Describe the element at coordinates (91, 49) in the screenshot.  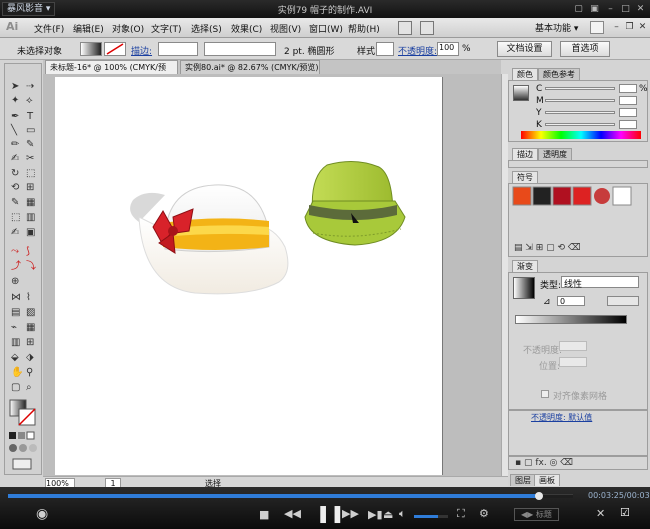
I see `fill-swatch` at that location.